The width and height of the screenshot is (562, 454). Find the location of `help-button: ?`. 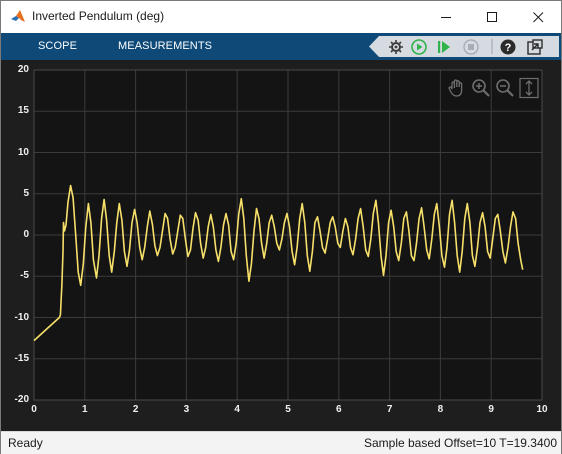

help-button: ? is located at coordinates (507, 46).